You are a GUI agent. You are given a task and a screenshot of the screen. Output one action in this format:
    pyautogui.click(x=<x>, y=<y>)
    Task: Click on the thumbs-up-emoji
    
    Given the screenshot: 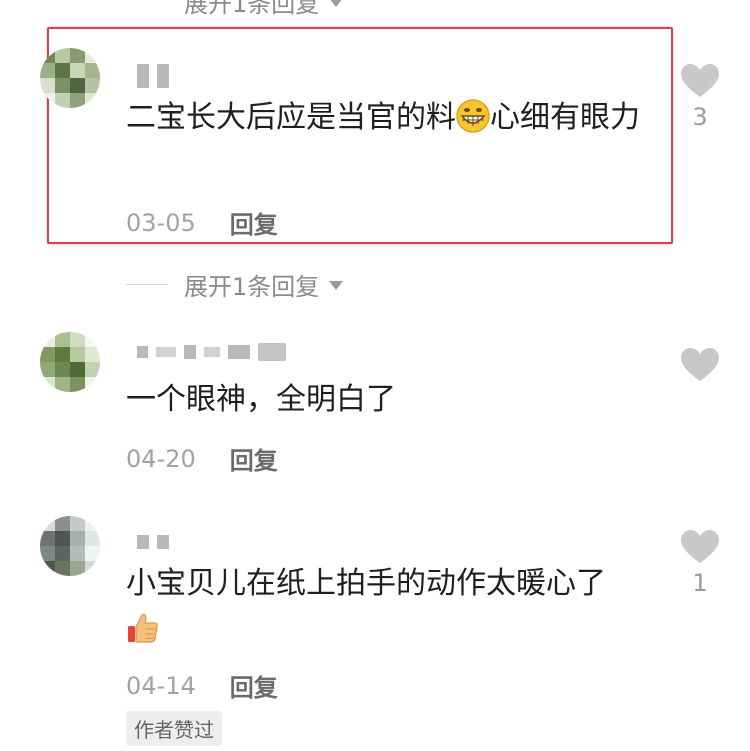 What is the action you would take?
    pyautogui.click(x=143, y=628)
    